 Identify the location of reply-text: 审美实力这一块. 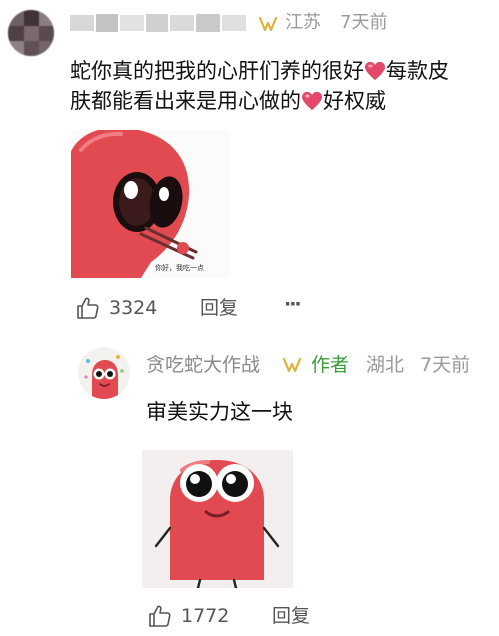
(219, 412).